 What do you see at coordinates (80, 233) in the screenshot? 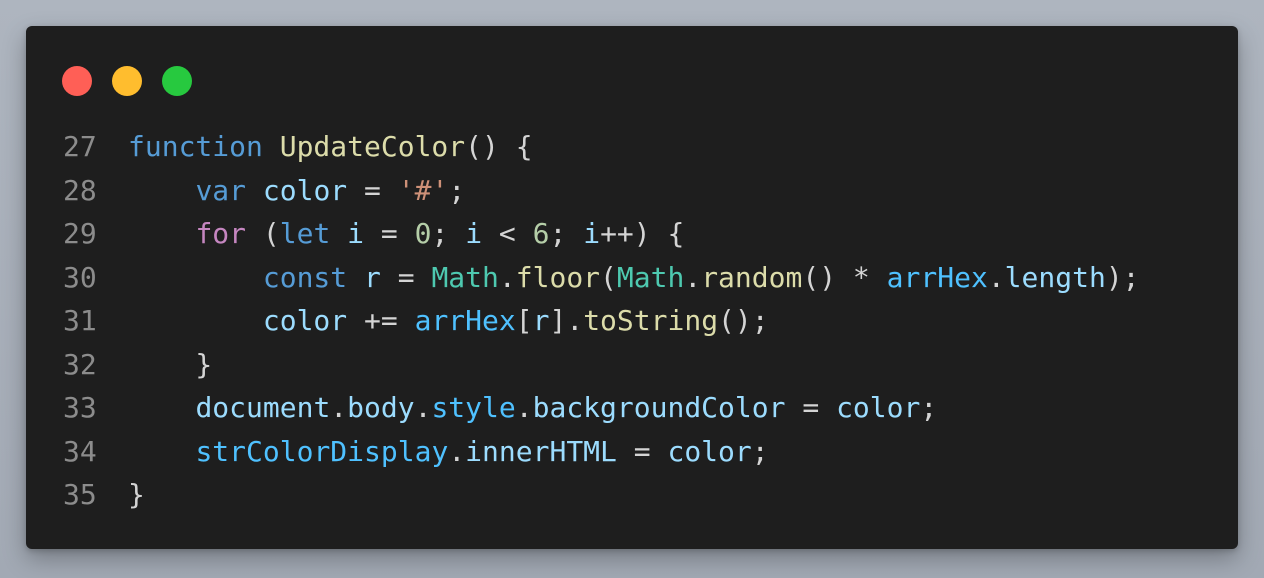
I see `line-number: 29` at bounding box center [80, 233].